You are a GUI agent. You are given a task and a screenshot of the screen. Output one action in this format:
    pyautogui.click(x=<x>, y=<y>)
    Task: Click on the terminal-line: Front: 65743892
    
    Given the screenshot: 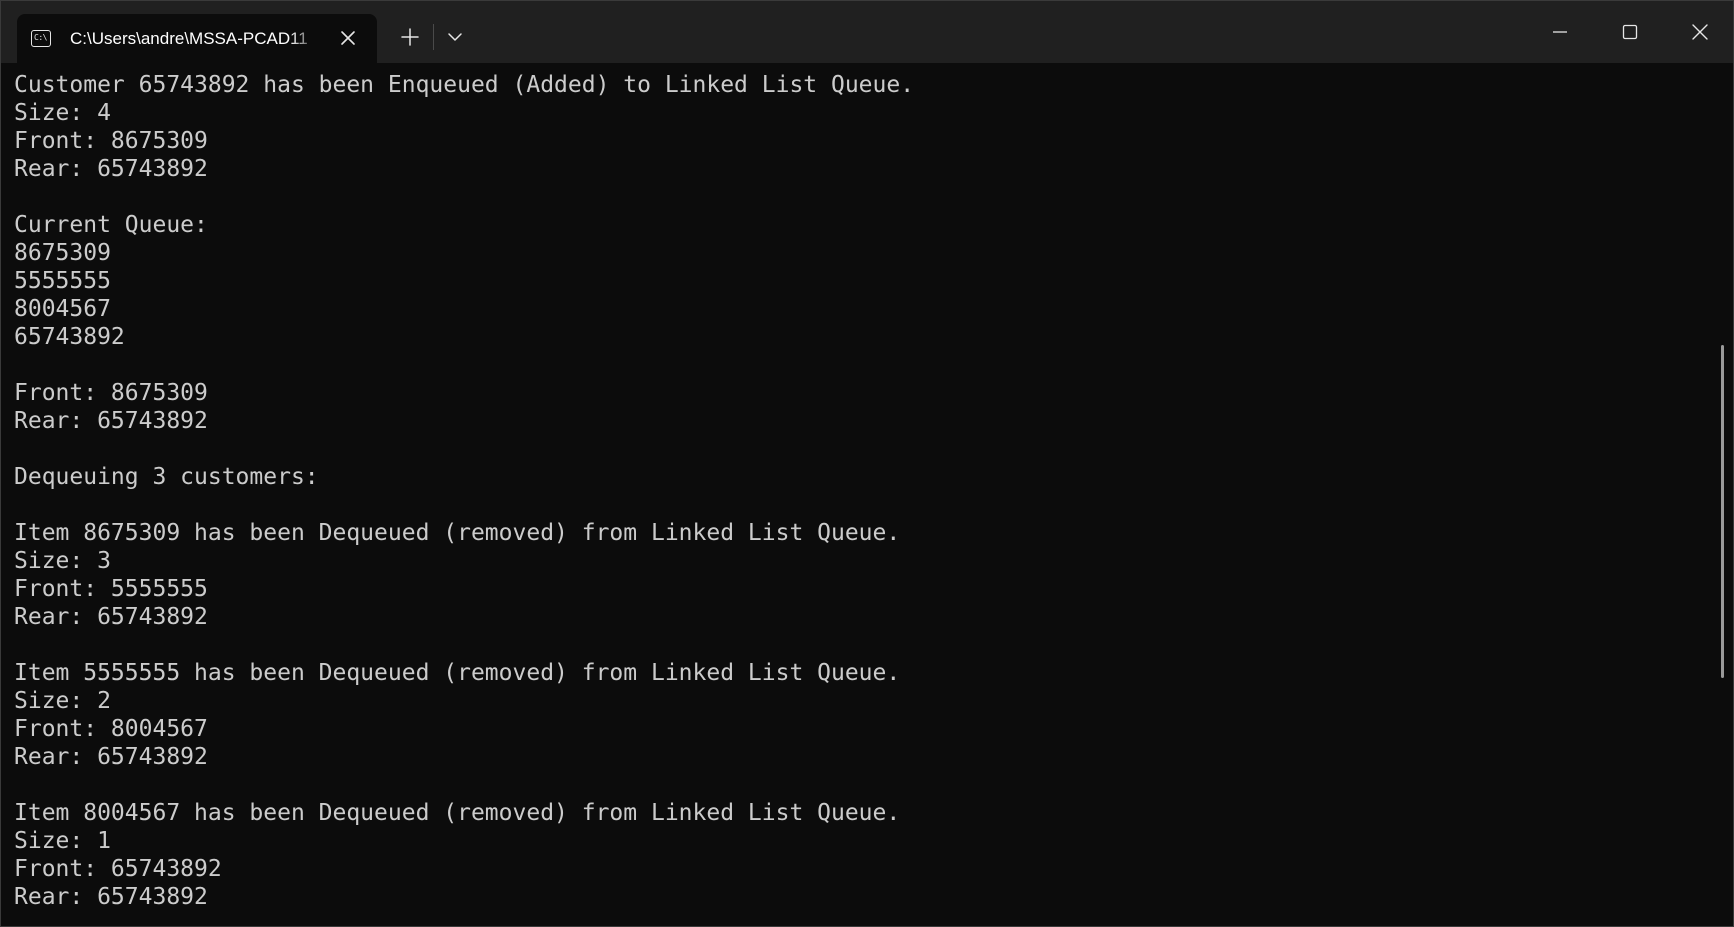 What is the action you would take?
    pyautogui.click(x=118, y=869)
    